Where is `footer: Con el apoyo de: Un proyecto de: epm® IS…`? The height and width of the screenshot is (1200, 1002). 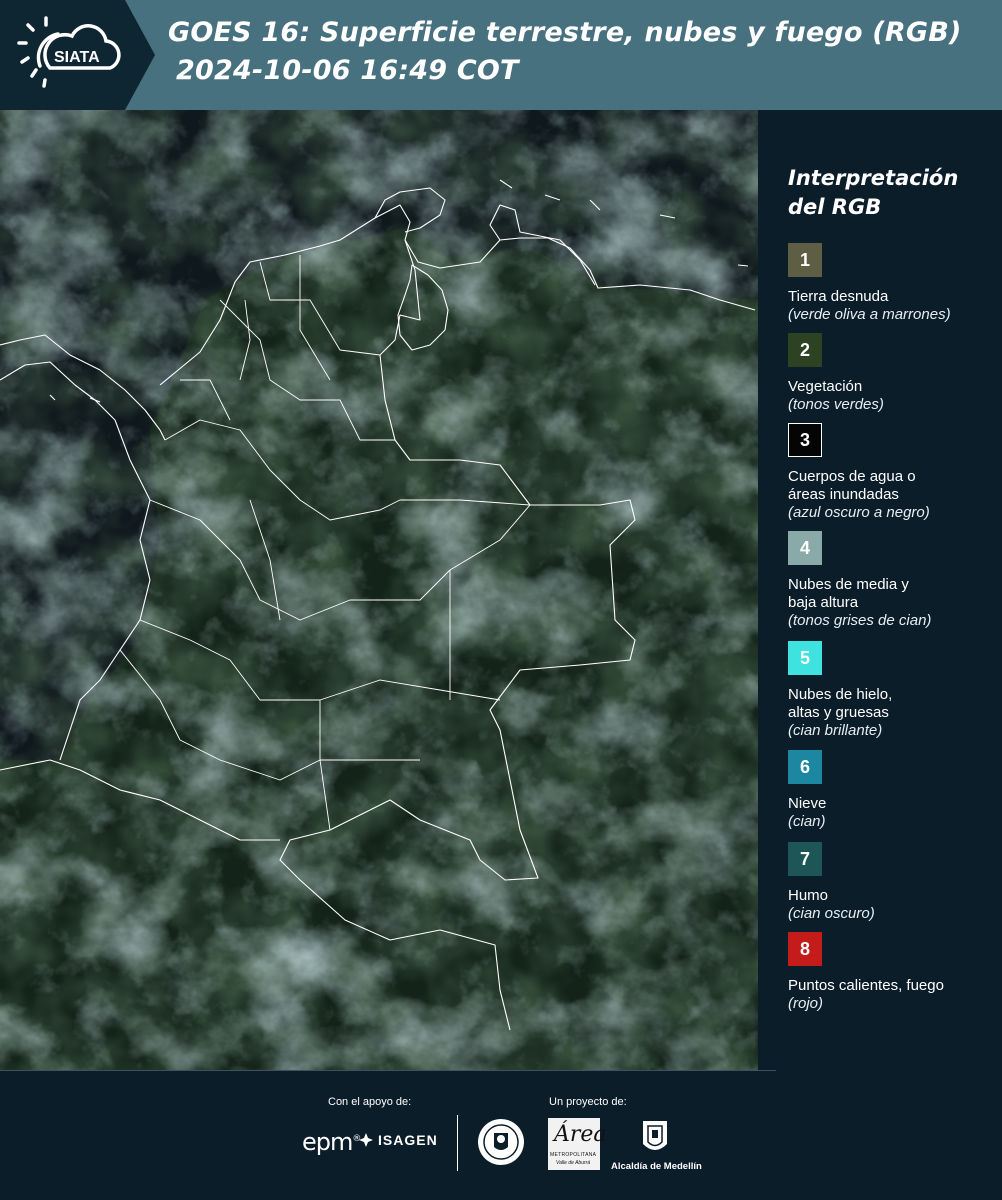 footer: Con el apoyo de: Un proyecto de: epm® IS… is located at coordinates (501, 1135).